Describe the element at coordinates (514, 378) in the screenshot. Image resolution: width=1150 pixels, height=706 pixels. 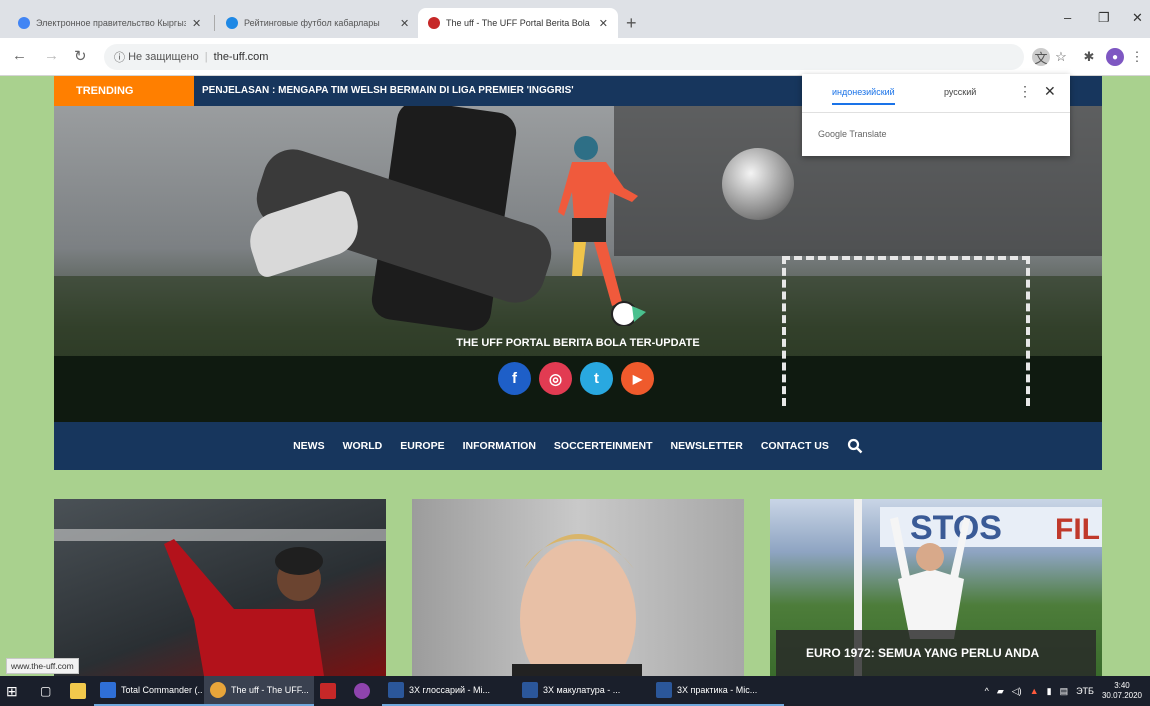
I see `facebook-icon: f` at that location.